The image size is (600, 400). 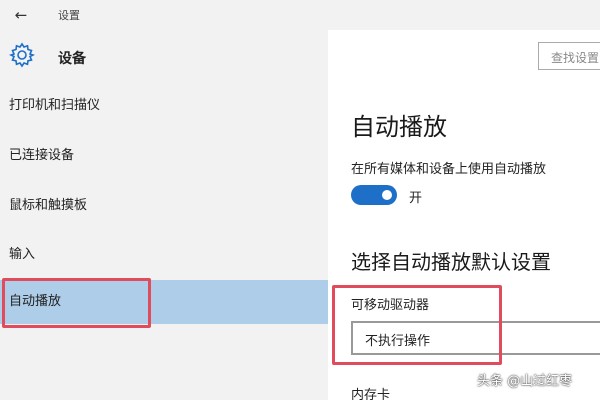 I want to click on sidebar-item-connected-devices: 已连接设备, so click(x=164, y=156).